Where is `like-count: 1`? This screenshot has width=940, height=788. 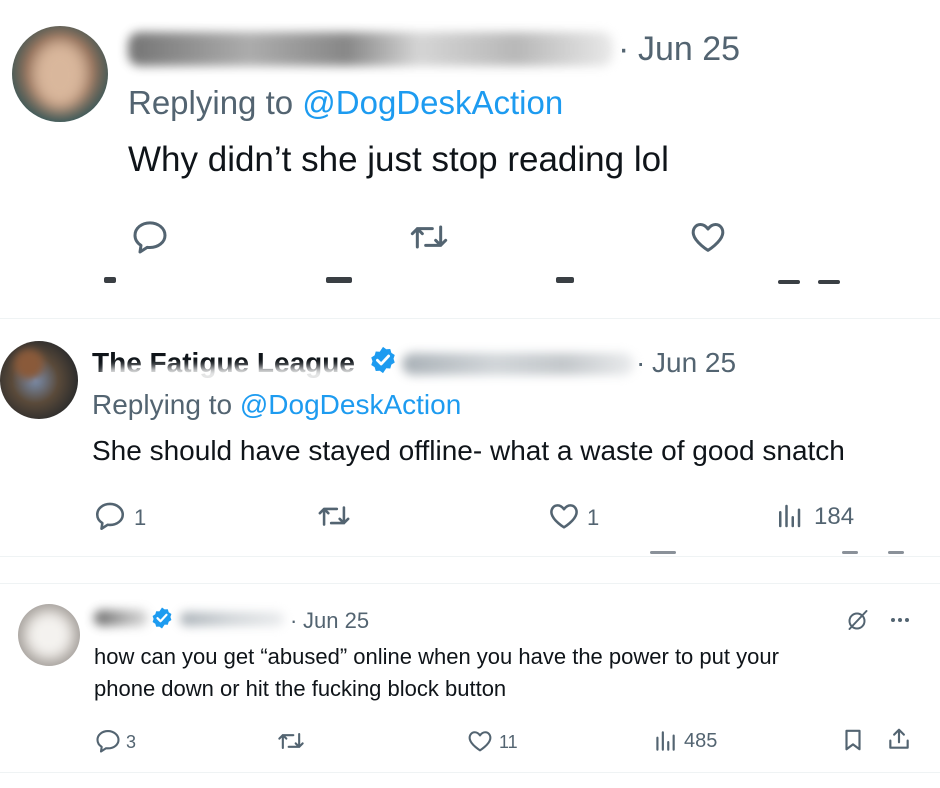 like-count: 1 is located at coordinates (593, 517).